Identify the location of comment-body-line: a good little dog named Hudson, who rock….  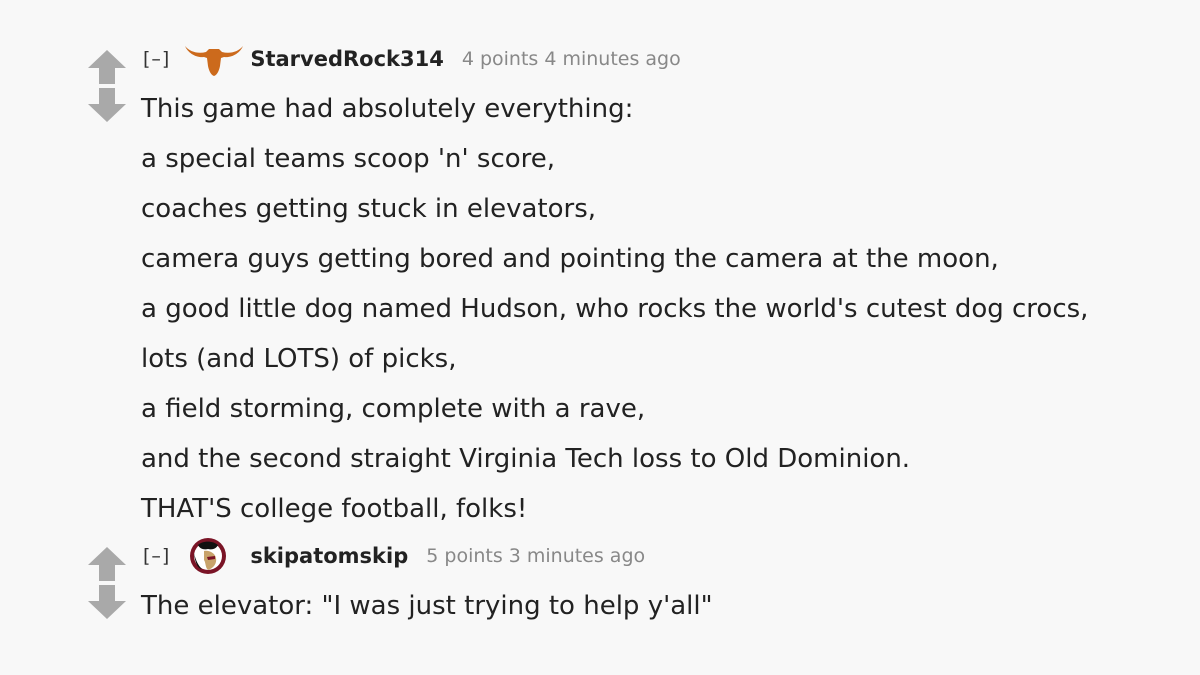
(615, 309).